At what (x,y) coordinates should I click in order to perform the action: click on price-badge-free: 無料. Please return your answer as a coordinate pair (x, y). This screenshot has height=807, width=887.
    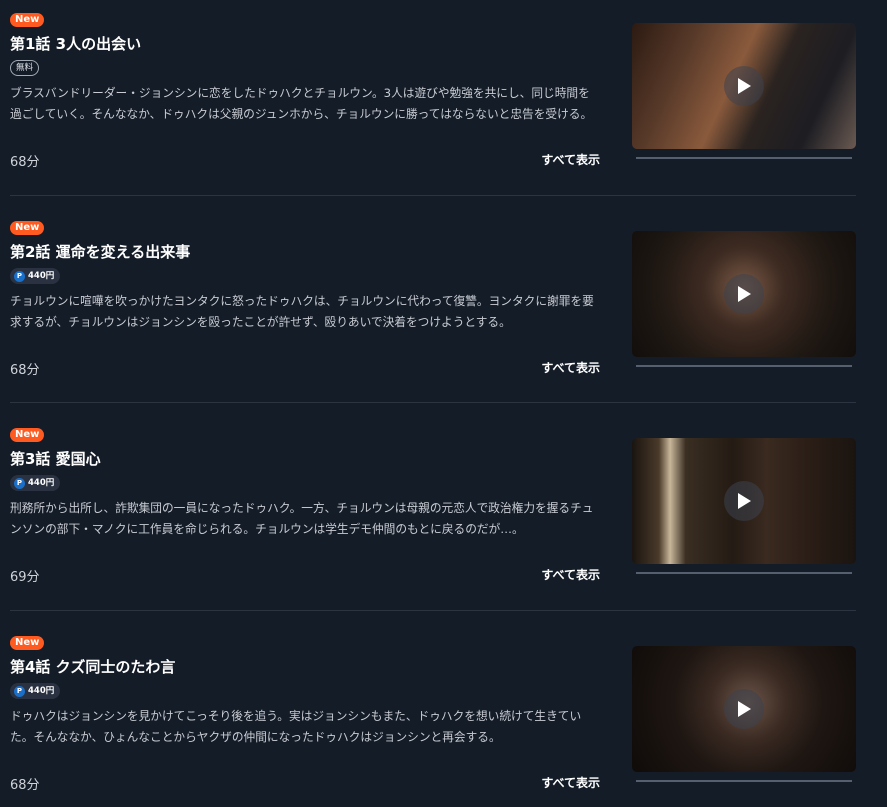
    Looking at the image, I should click on (25, 68).